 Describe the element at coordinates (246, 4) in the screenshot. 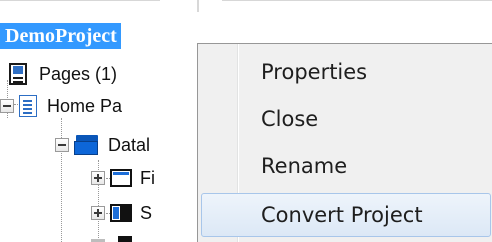

I see `top-strip` at that location.